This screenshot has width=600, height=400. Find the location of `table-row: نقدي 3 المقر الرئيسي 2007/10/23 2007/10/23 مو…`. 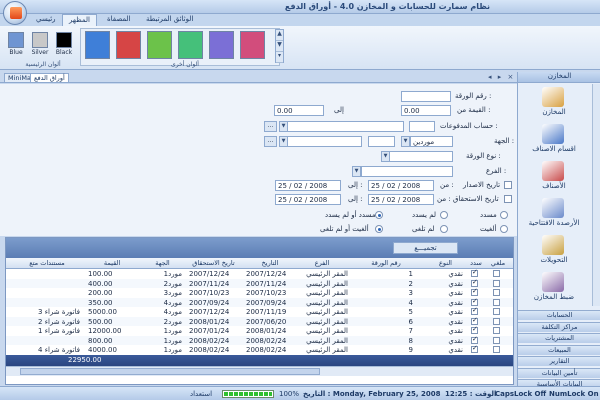

table-row: نقدي 3 المقر الرئيسي 2007/10/23 2007/10/23 مو… is located at coordinates (259, 292).